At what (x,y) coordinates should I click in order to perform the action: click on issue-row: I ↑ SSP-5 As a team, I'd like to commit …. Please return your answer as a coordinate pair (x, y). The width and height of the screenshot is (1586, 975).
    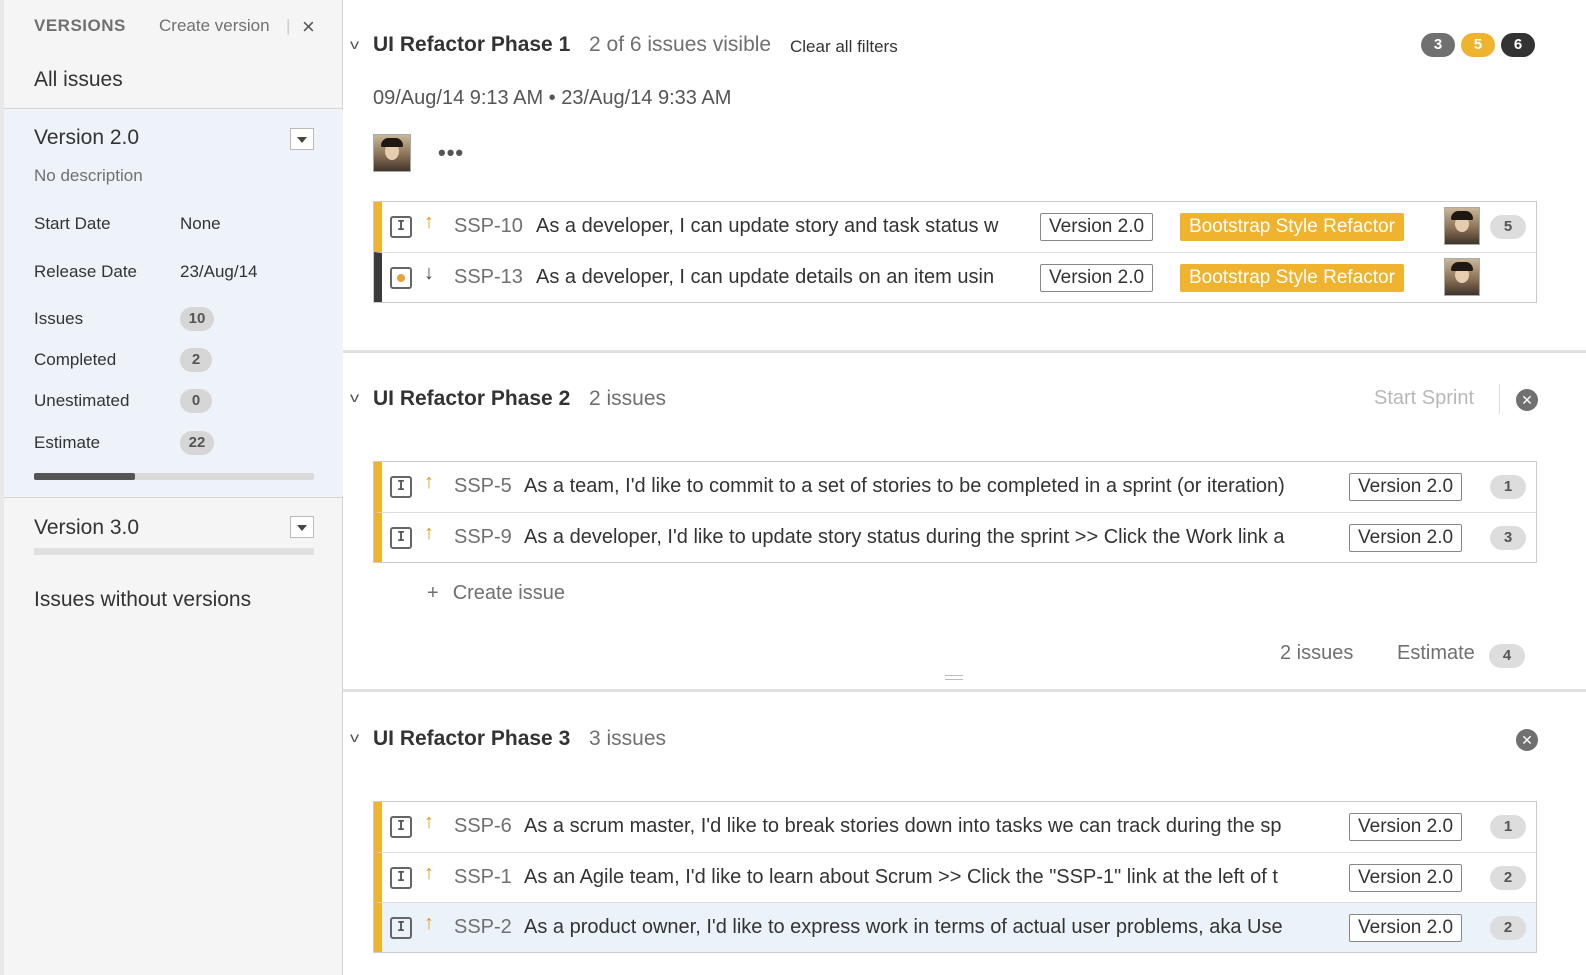
    Looking at the image, I should click on (955, 487).